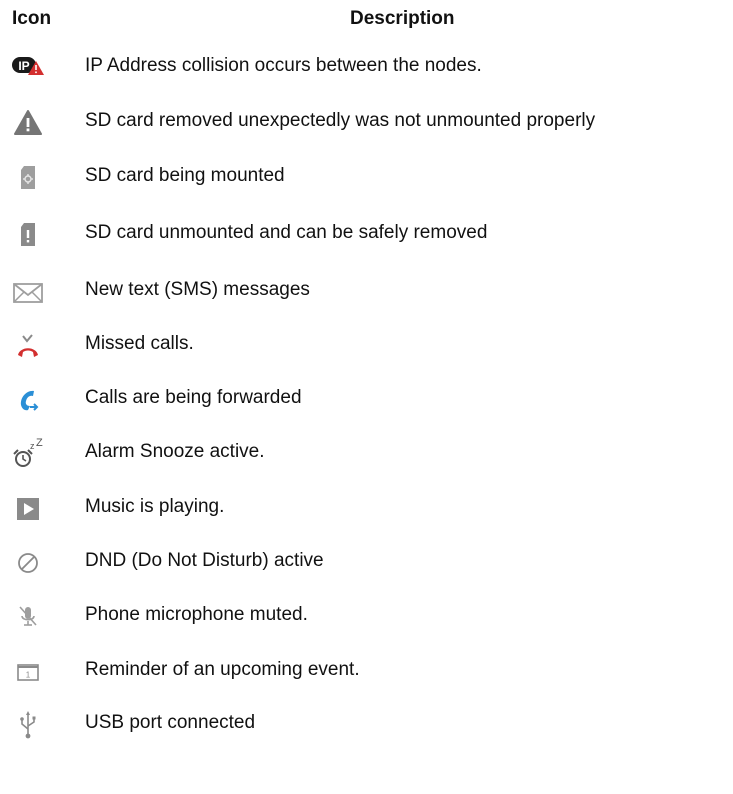  Describe the element at coordinates (155, 506) in the screenshot. I see `row-description: Music is playing.` at that location.